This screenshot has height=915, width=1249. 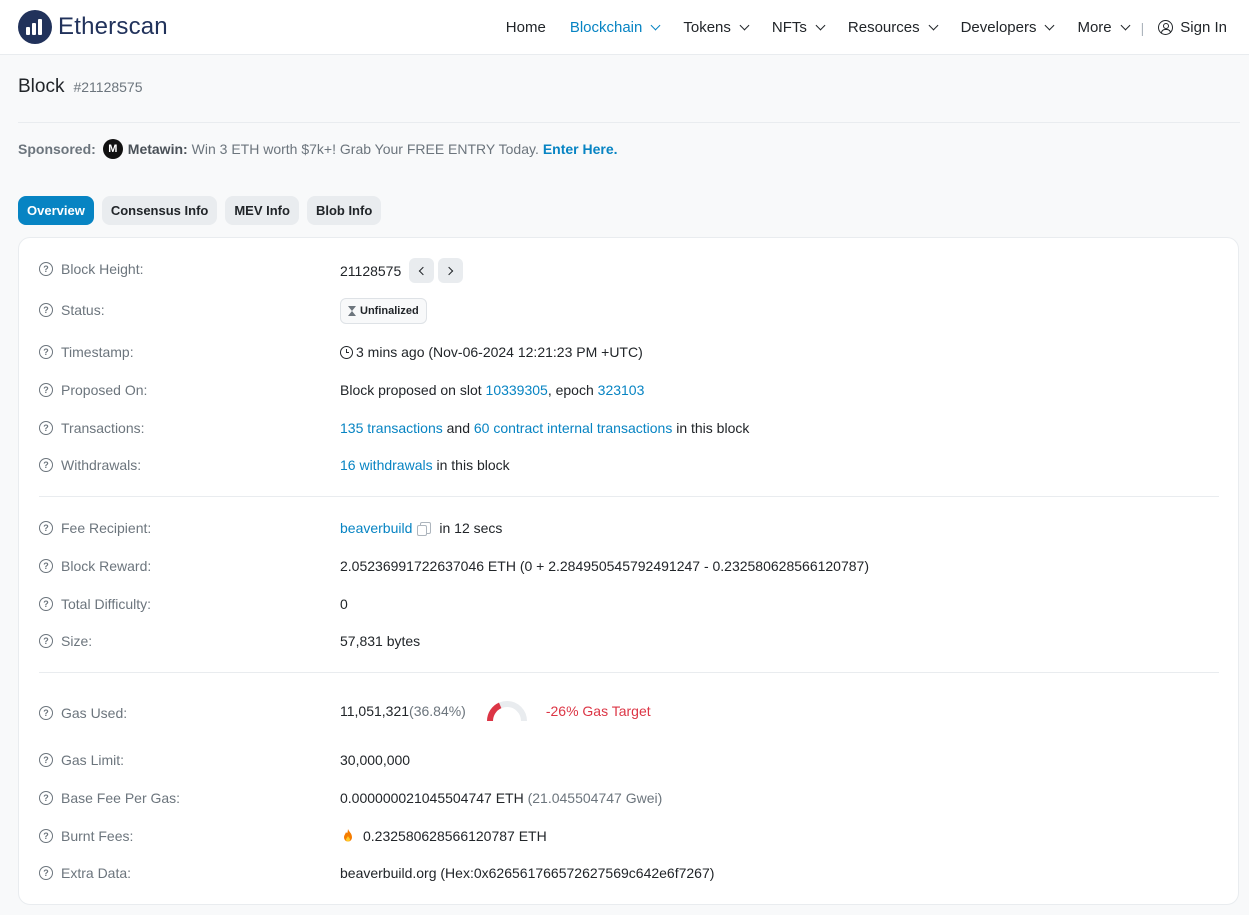 What do you see at coordinates (93, 760) in the screenshot?
I see `gas-limit-label-text: Gas Limit:` at bounding box center [93, 760].